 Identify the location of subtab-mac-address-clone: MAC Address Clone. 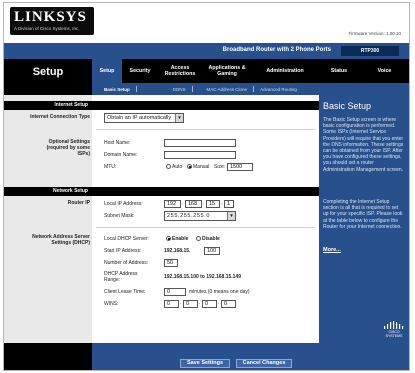
(227, 89).